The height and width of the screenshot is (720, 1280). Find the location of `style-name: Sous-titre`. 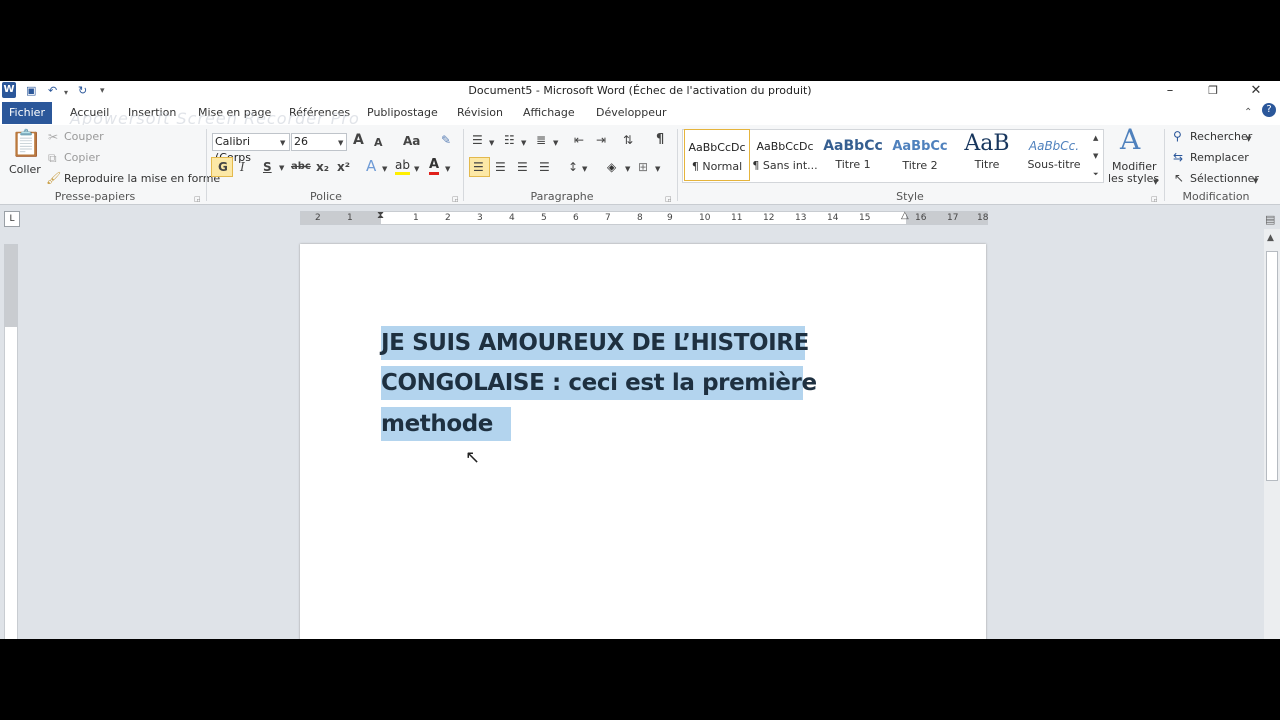

style-name: Sous-titre is located at coordinates (1054, 164).